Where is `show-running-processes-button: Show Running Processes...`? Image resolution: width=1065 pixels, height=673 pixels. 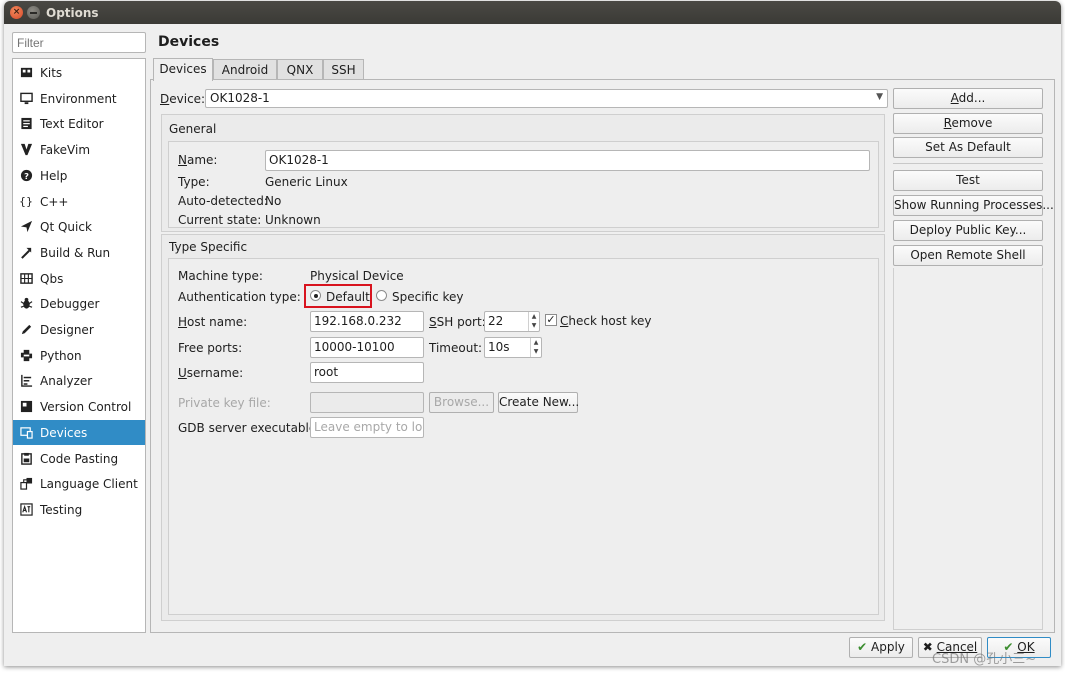
show-running-processes-button: Show Running Processes... is located at coordinates (973, 205).